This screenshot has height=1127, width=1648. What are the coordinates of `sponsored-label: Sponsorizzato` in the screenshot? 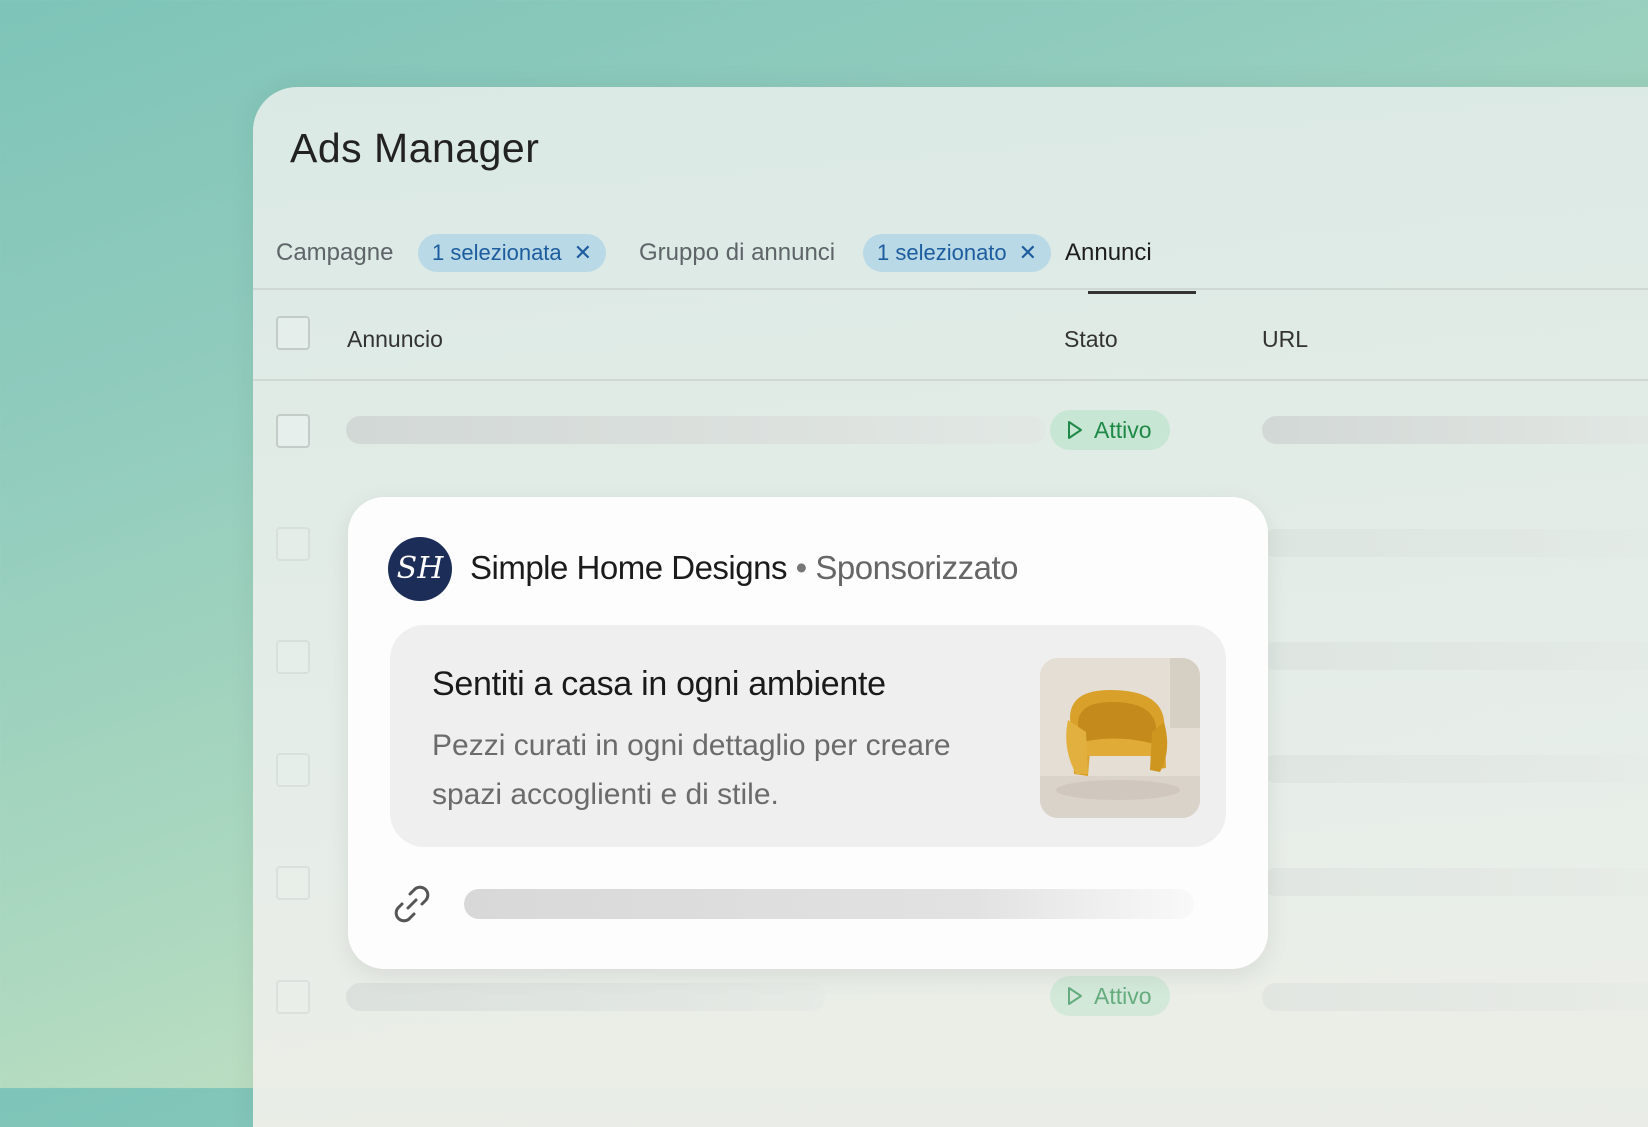 It's located at (916, 567).